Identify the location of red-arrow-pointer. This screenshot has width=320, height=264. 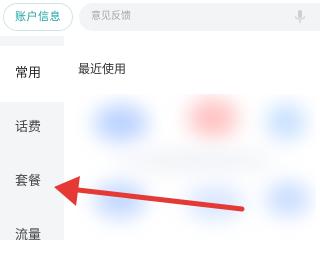
(149, 194).